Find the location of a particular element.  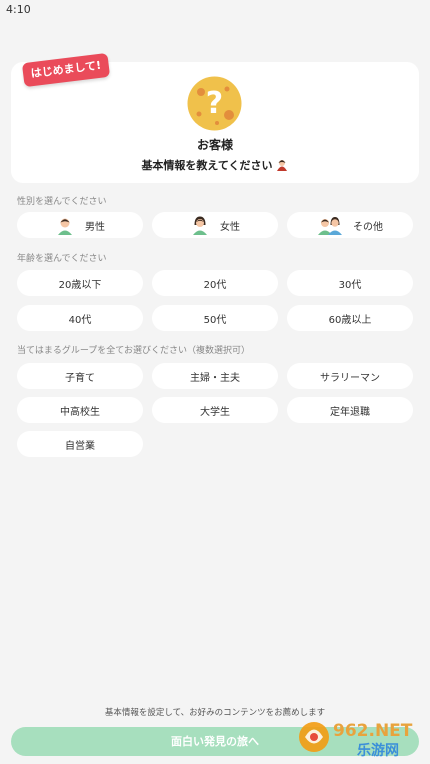

user-name: お客様 is located at coordinates (214, 145).